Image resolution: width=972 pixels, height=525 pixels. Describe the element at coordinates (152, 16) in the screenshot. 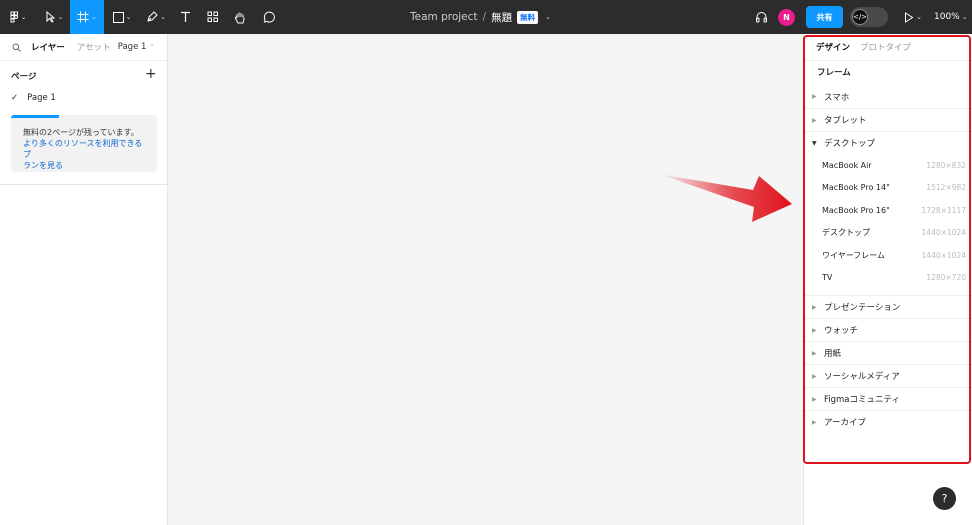

I see `pen-icon` at that location.